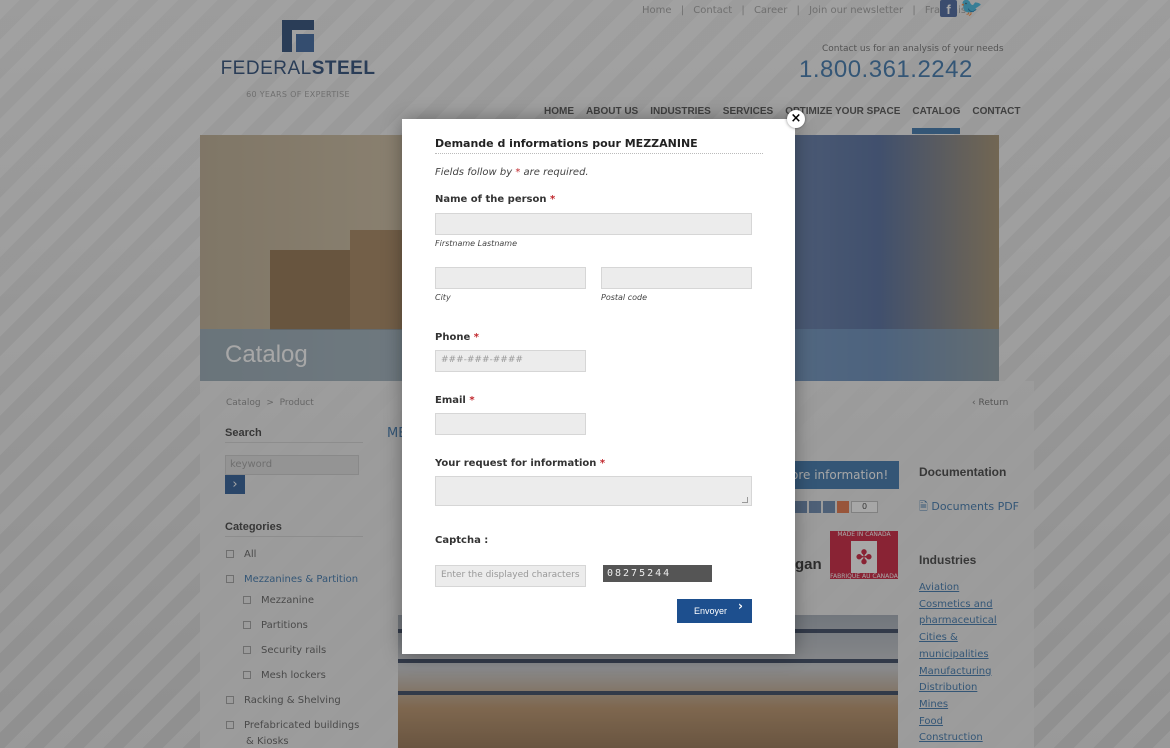 Image resolution: width=1170 pixels, height=748 pixels. Describe the element at coordinates (520, 463) in the screenshot. I see `request-label: Your request for information *` at that location.